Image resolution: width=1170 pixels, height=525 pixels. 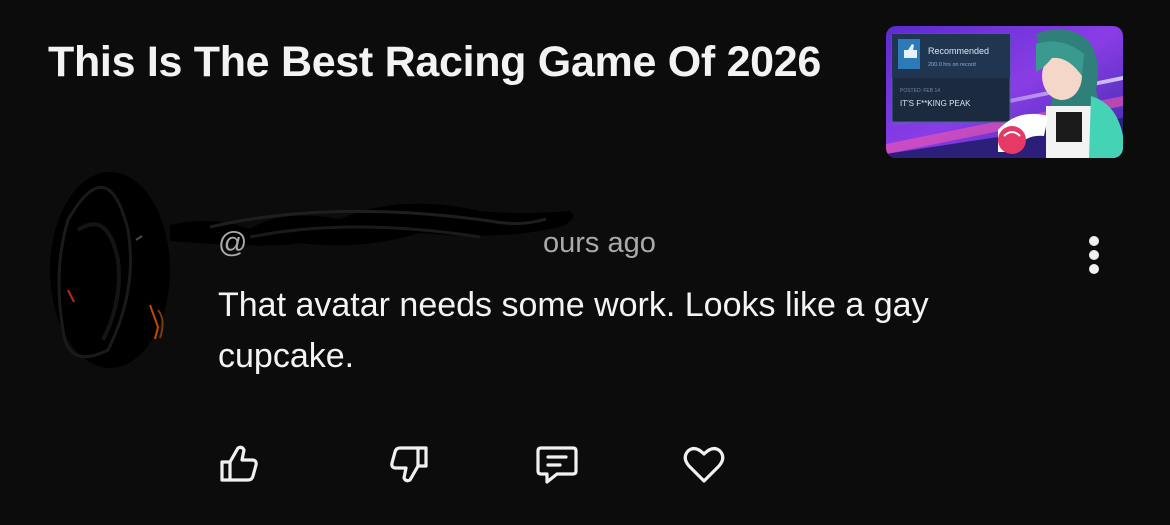 What do you see at coordinates (599, 243) in the screenshot?
I see `comment-timestamp: ours ago` at bounding box center [599, 243].